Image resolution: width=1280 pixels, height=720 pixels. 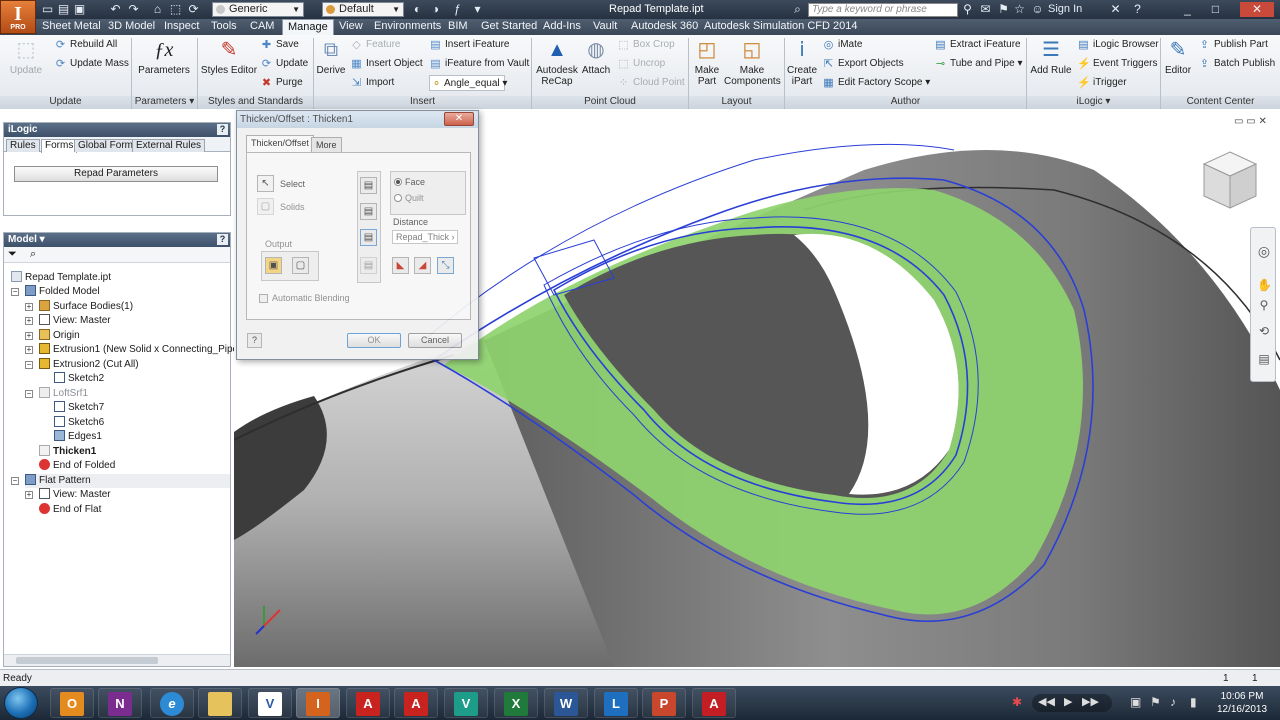 I want to click on update-icon: ⟳, so click(x=193, y=9).